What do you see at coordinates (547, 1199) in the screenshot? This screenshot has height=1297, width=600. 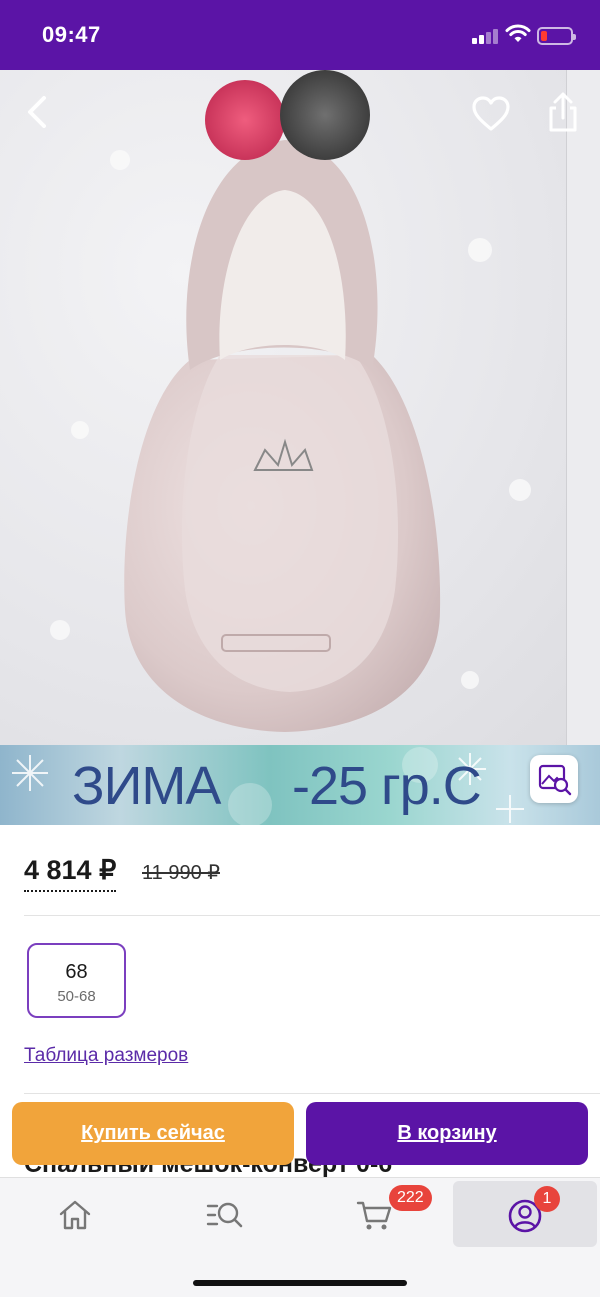 I see `profile-notification-badge: 1` at bounding box center [547, 1199].